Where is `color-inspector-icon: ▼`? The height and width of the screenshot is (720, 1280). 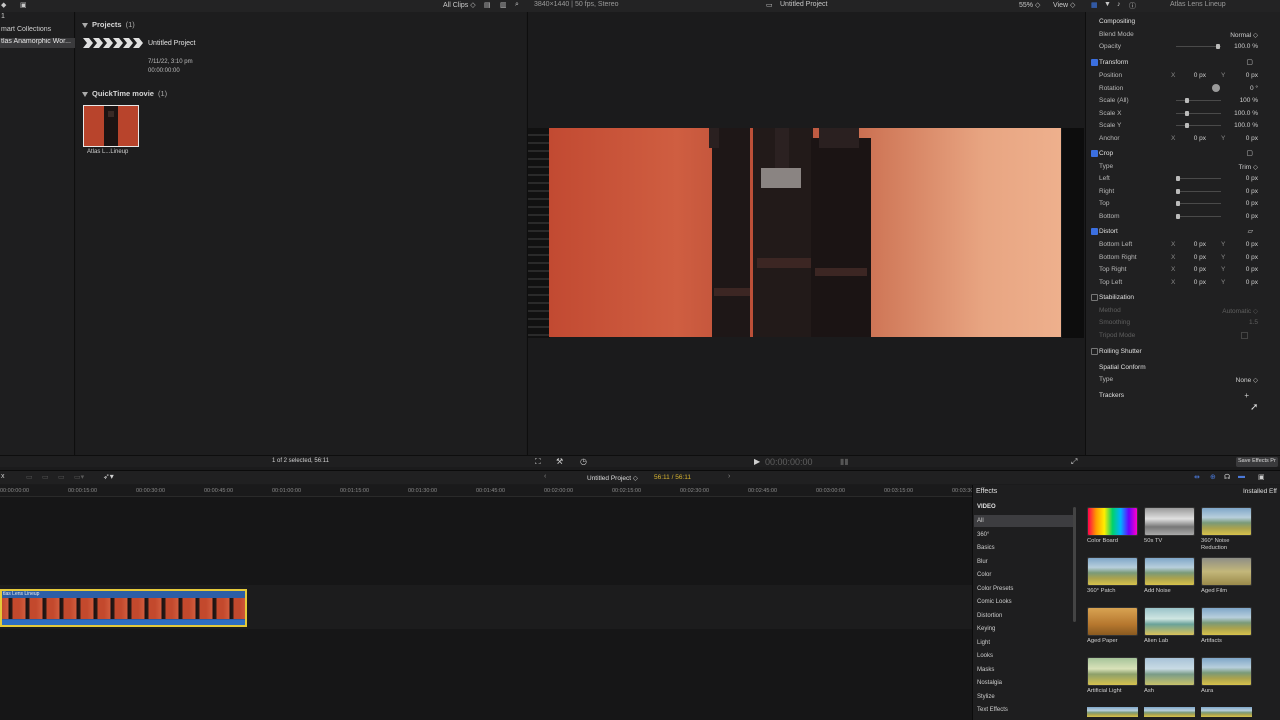 color-inspector-icon: ▼ is located at coordinates (1107, 4).